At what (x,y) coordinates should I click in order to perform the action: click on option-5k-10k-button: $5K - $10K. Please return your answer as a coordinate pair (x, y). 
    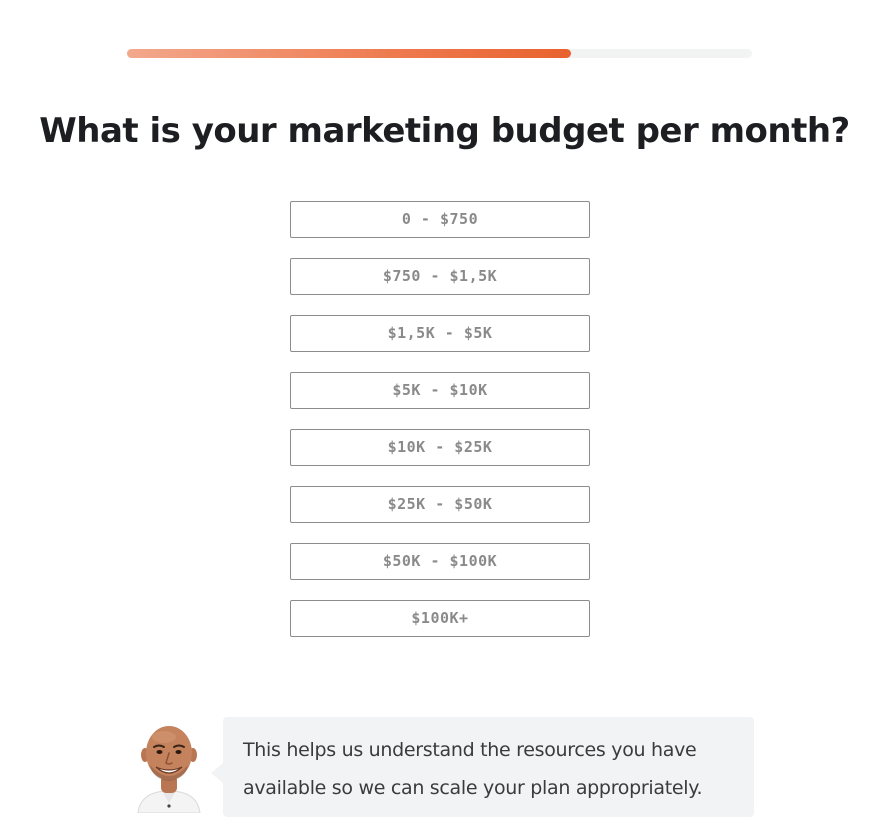
    Looking at the image, I should click on (440, 390).